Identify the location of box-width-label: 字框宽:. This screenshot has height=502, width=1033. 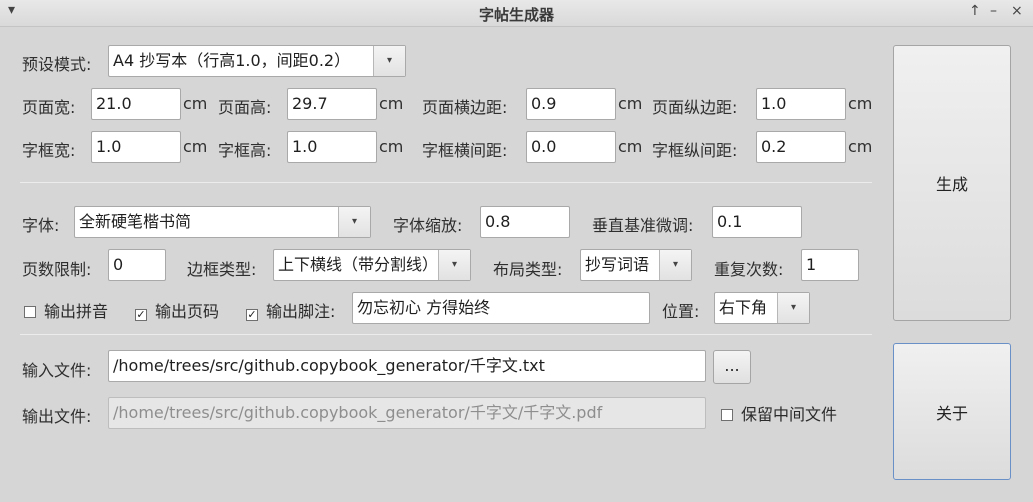
(49, 150).